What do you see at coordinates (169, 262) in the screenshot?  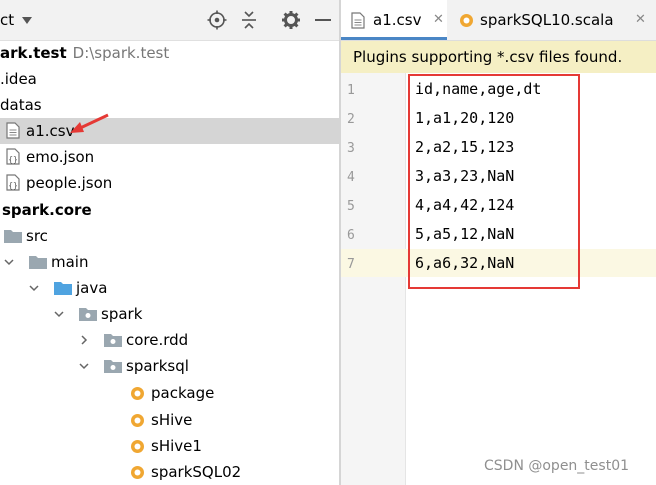 I see `tree-item-main: main` at bounding box center [169, 262].